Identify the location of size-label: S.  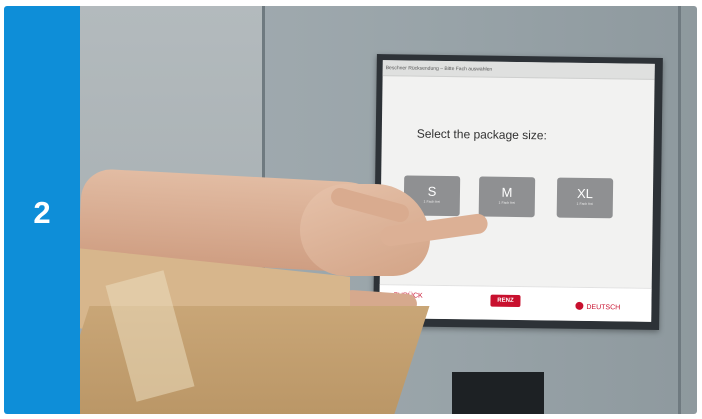
(432, 191).